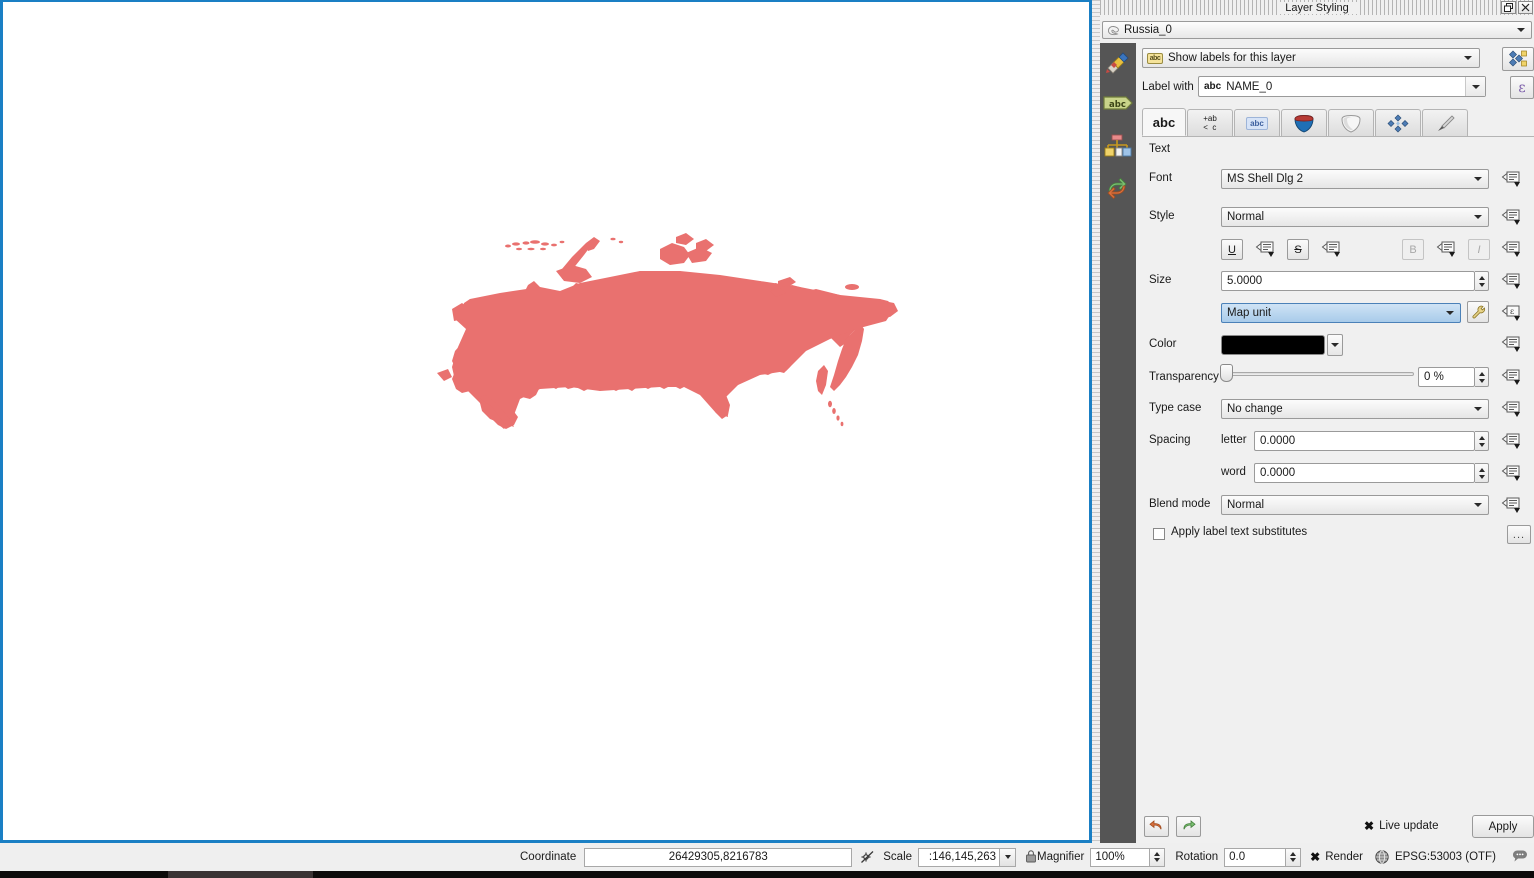 This screenshot has width=1534, height=878. Describe the element at coordinates (1511, 281) in the screenshot. I see `size-data-defined-override-button` at that location.